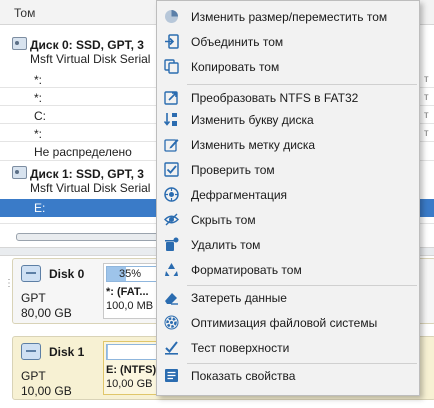  I want to click on disk1-size: 10,00 GB, so click(46, 391).